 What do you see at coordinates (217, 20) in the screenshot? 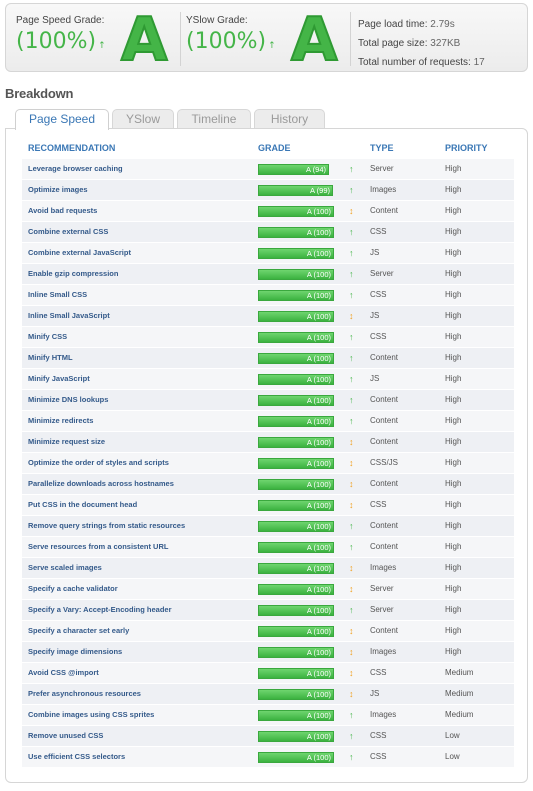
I see `yslow-grade-label: YSlow Grade:` at bounding box center [217, 20].